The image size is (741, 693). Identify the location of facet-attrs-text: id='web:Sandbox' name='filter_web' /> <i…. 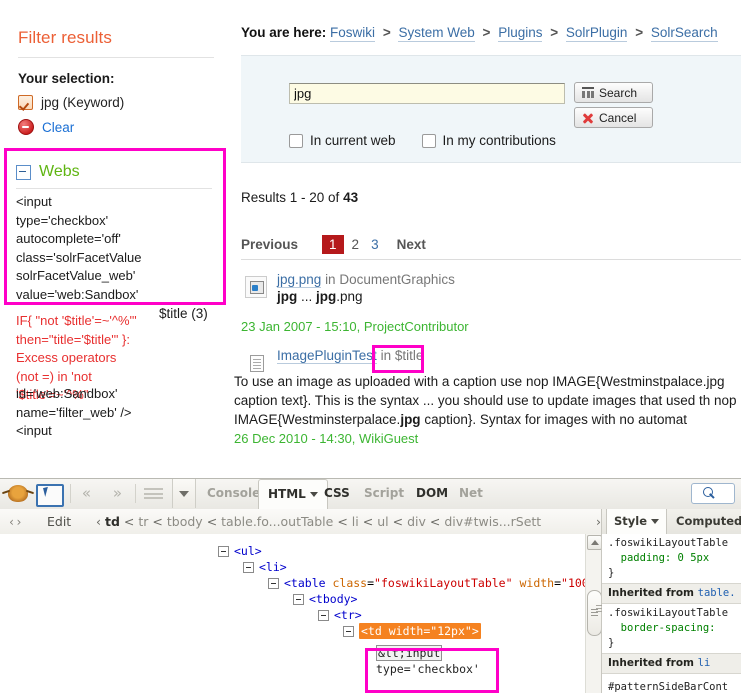
(74, 412).